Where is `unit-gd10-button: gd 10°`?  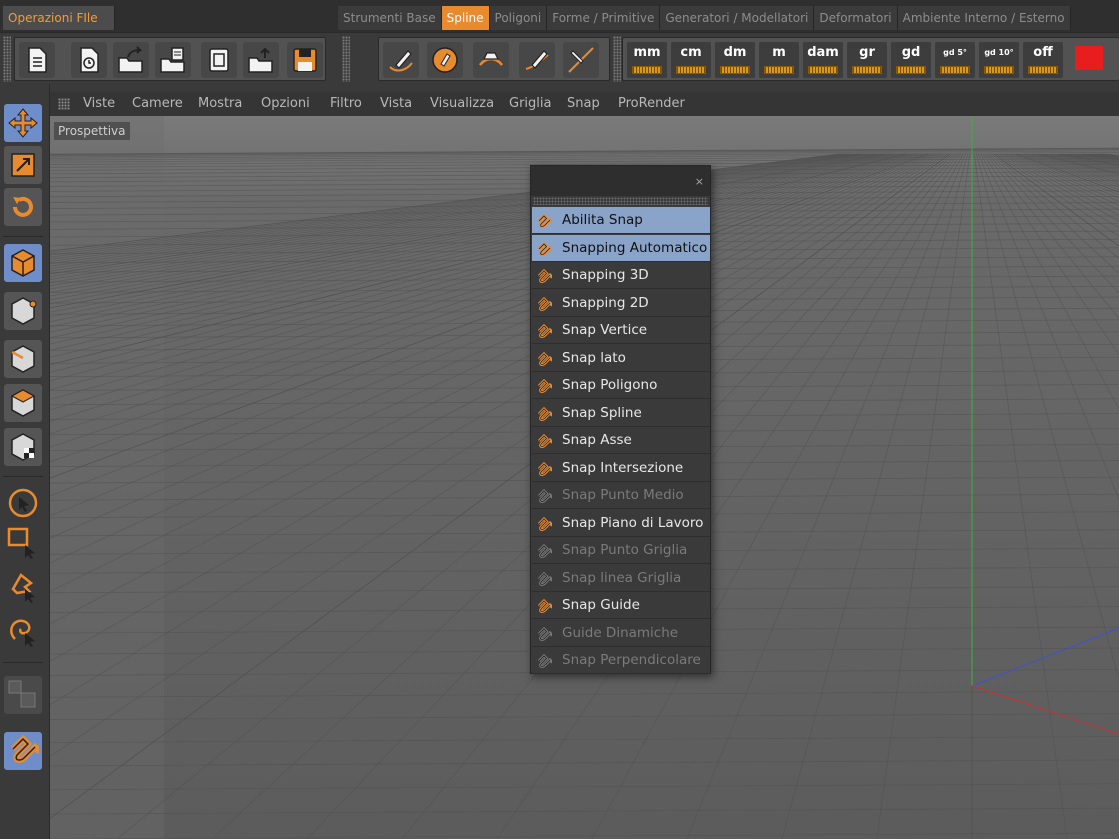
unit-gd10-button: gd 10° is located at coordinates (999, 60).